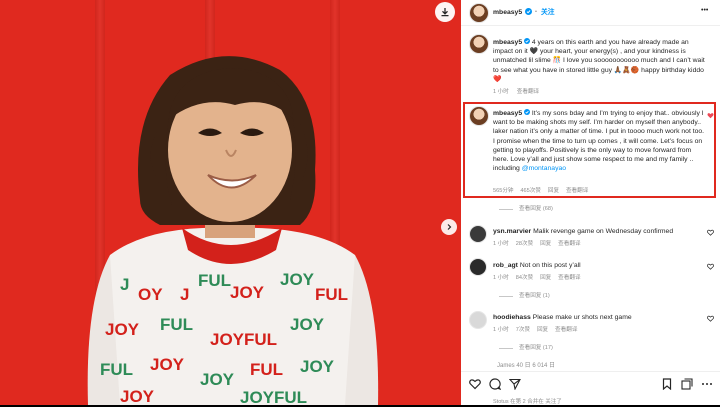 This screenshot has width=720, height=407. What do you see at coordinates (704, 10) in the screenshot?
I see `more-options-button: •••` at bounding box center [704, 10].